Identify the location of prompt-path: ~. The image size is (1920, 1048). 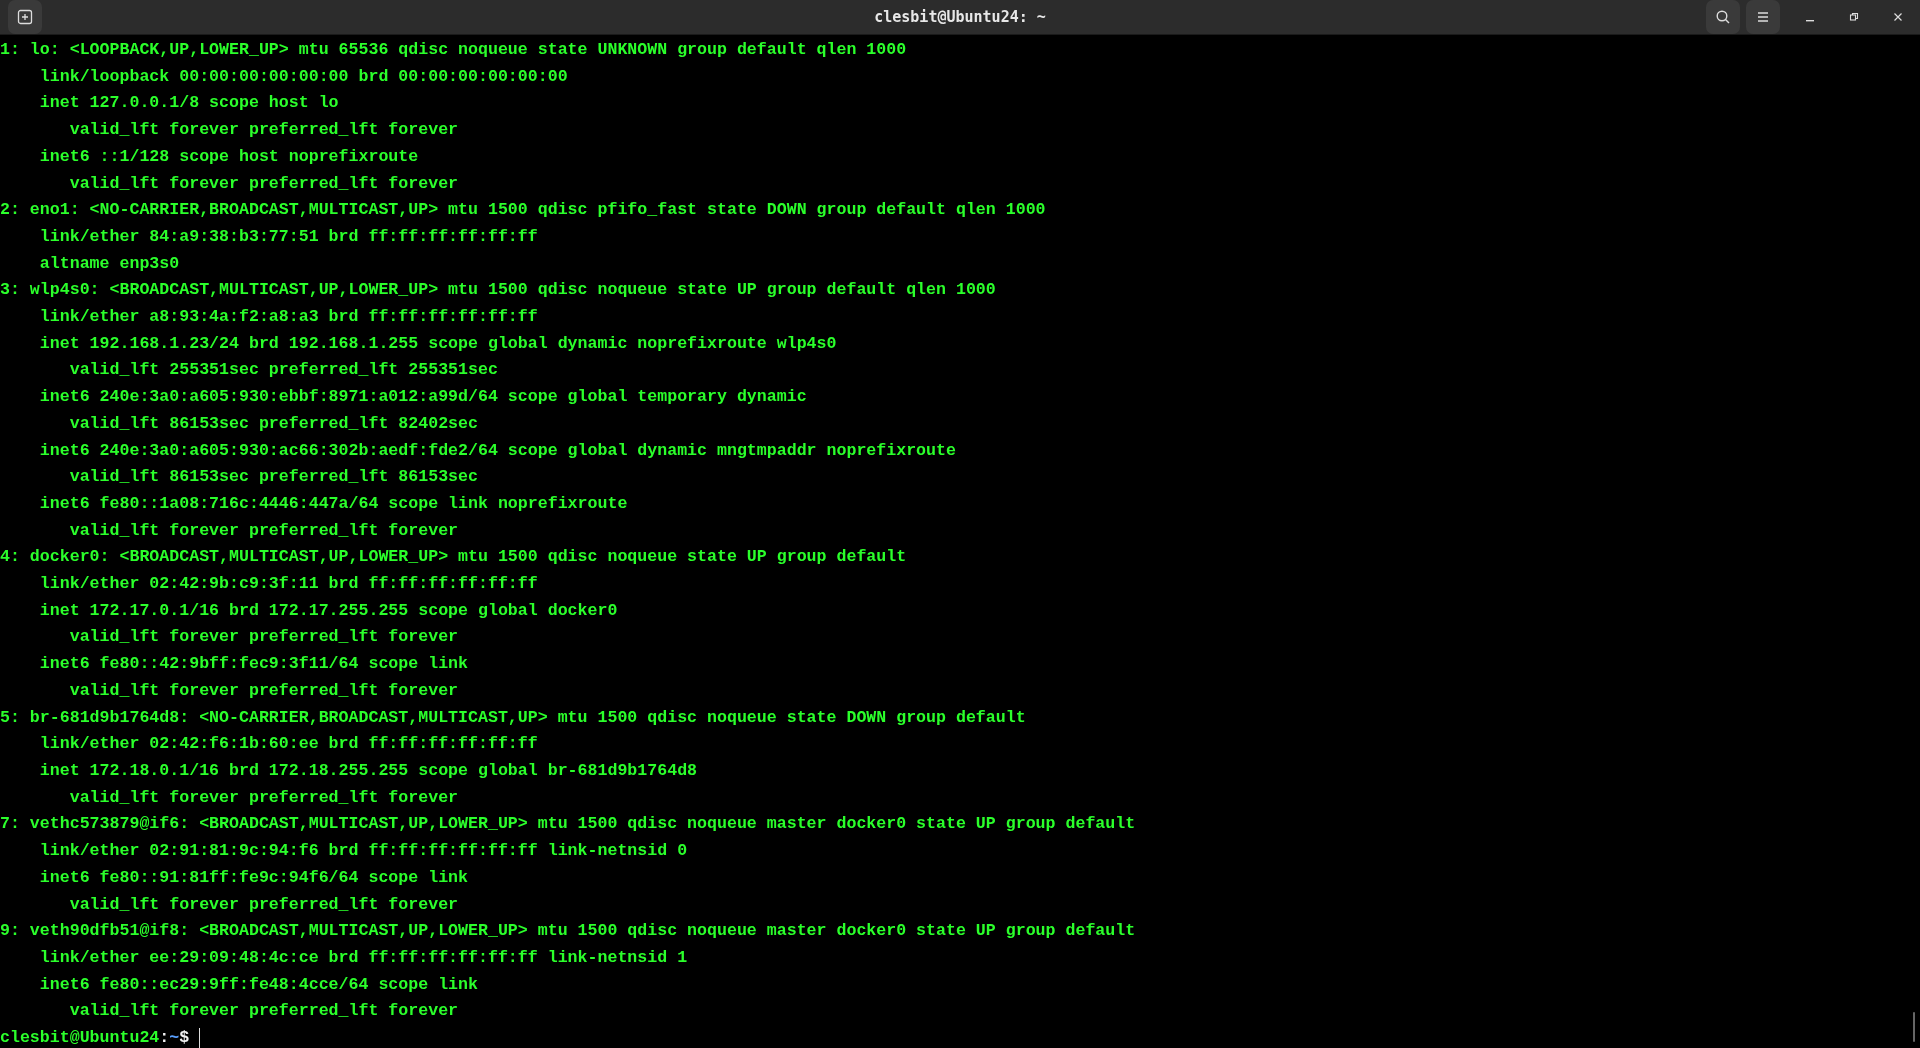
(174, 1037).